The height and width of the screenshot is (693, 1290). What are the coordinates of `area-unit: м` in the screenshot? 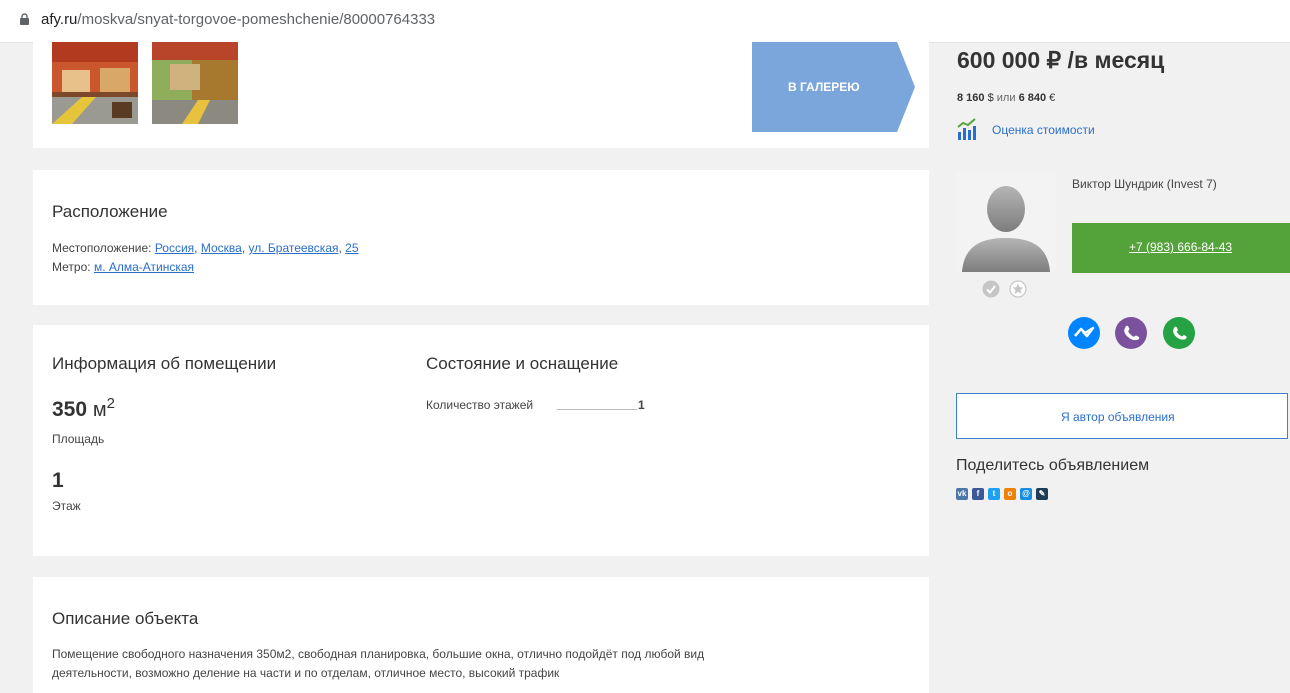 It's located at (99, 410).